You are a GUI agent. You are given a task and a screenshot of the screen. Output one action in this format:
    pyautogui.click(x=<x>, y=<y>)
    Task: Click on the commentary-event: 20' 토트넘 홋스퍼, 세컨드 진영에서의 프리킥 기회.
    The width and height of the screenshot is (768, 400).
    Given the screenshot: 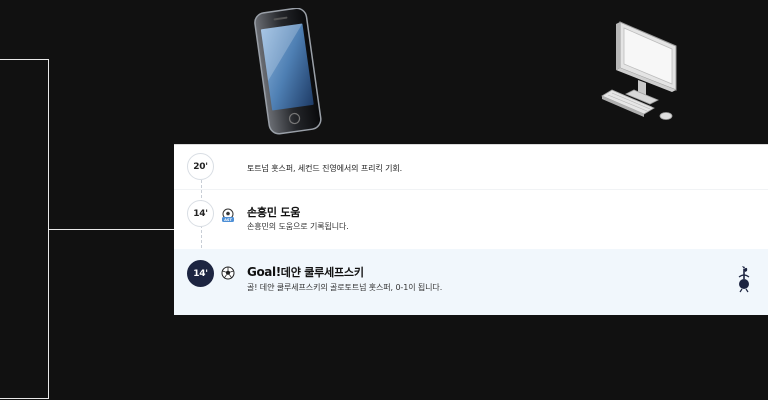 What is the action you would take?
    pyautogui.click(x=471, y=167)
    